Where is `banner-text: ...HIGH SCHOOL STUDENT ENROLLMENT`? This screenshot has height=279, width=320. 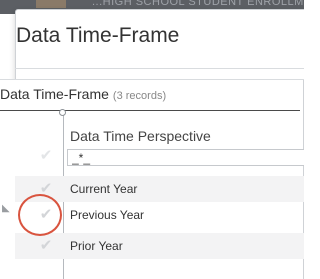
banner-text: ...HIGH SCHOOL STUDENT ENROLLMENT is located at coordinates (198, 4).